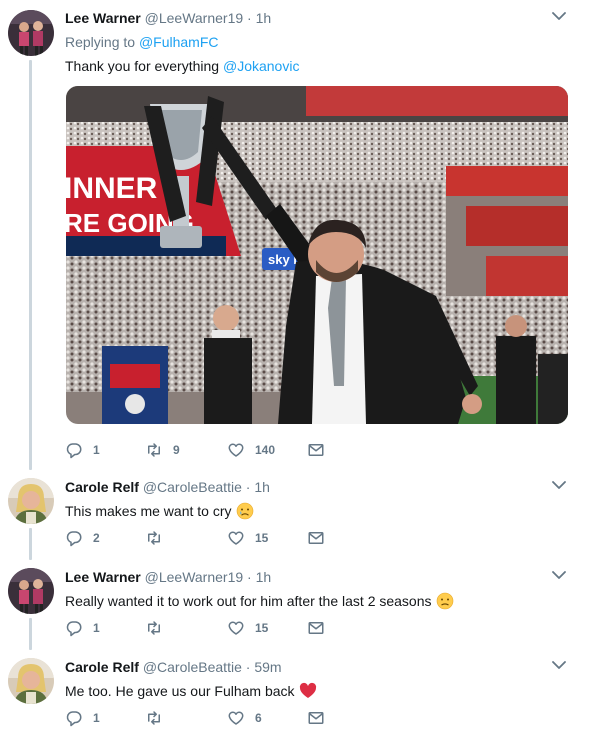 The height and width of the screenshot is (742, 590). What do you see at coordinates (445, 603) in the screenshot?
I see `frowning-face-icon` at bounding box center [445, 603].